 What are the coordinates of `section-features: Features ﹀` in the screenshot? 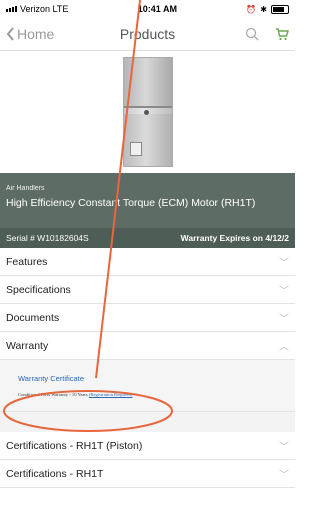 It's located at (147, 262).